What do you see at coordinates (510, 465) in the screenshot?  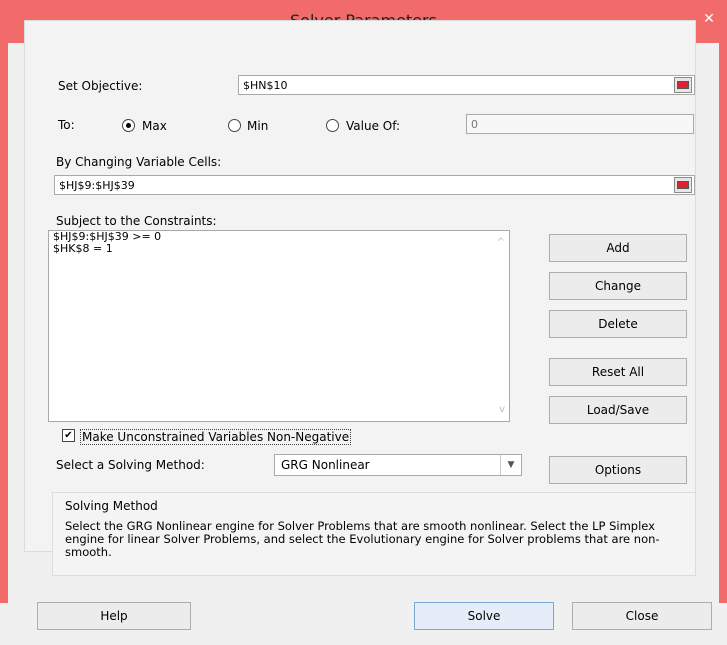 I see `chevron-down-icon: ▼` at bounding box center [510, 465].